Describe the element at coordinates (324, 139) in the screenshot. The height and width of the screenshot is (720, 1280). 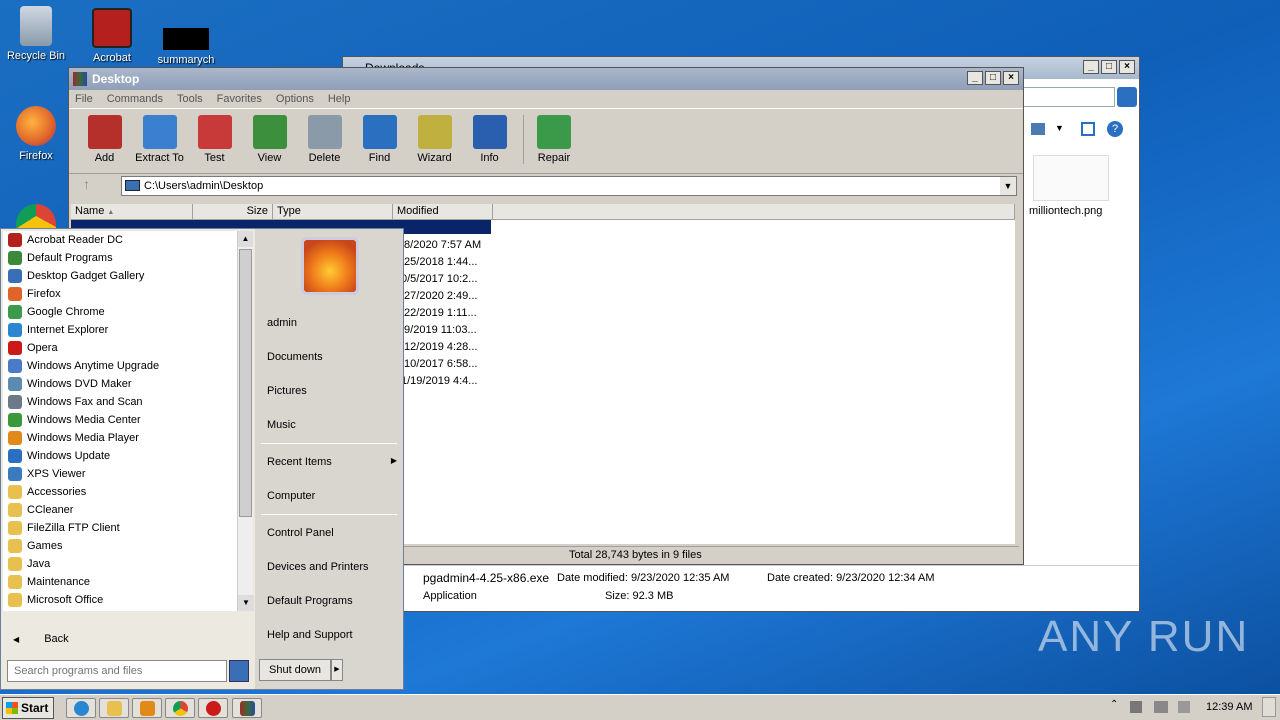
I see `toolbar-delete-button: Delete` at that location.